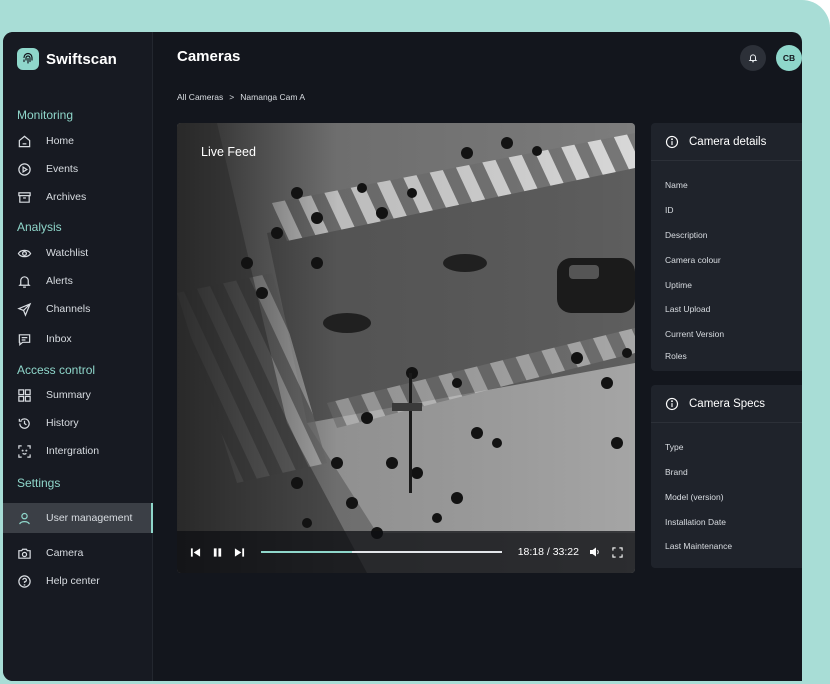 The height and width of the screenshot is (684, 830). I want to click on nav-label: Inbox, so click(59, 339).